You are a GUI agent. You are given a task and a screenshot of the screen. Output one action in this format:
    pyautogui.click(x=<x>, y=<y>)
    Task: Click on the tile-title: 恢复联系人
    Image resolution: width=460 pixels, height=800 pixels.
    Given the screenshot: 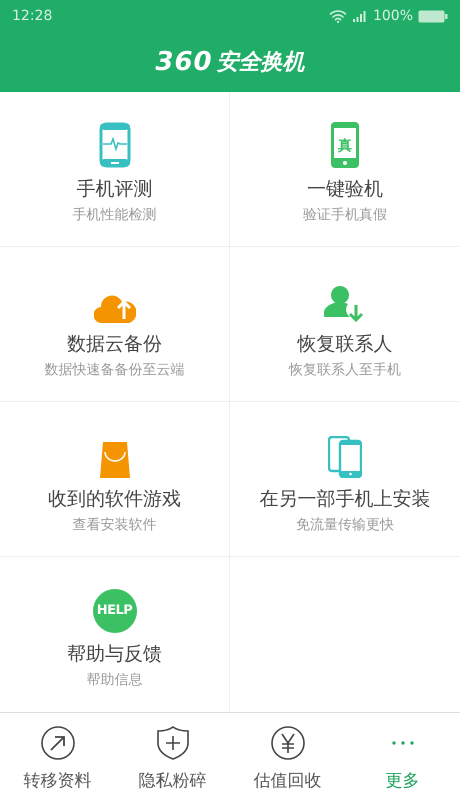 What is the action you would take?
    pyautogui.click(x=345, y=344)
    